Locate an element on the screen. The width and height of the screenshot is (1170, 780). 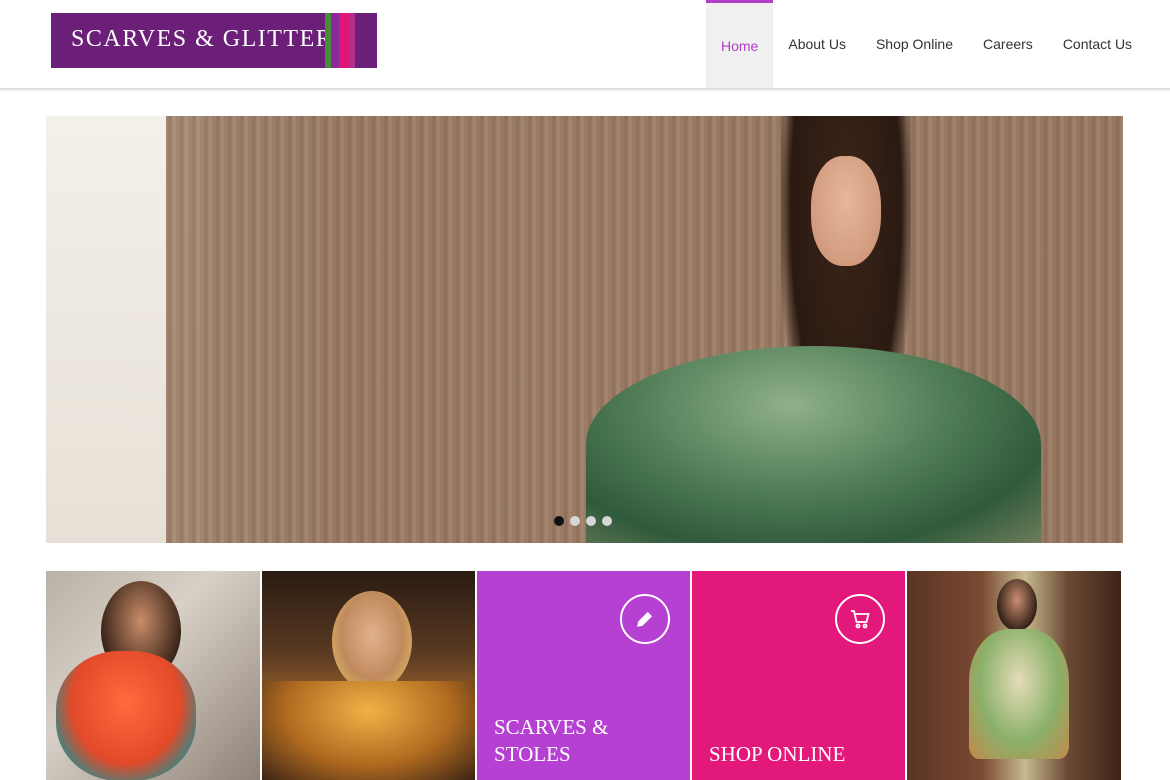
nav-item-shop-online: Shop Online is located at coordinates (914, 44).